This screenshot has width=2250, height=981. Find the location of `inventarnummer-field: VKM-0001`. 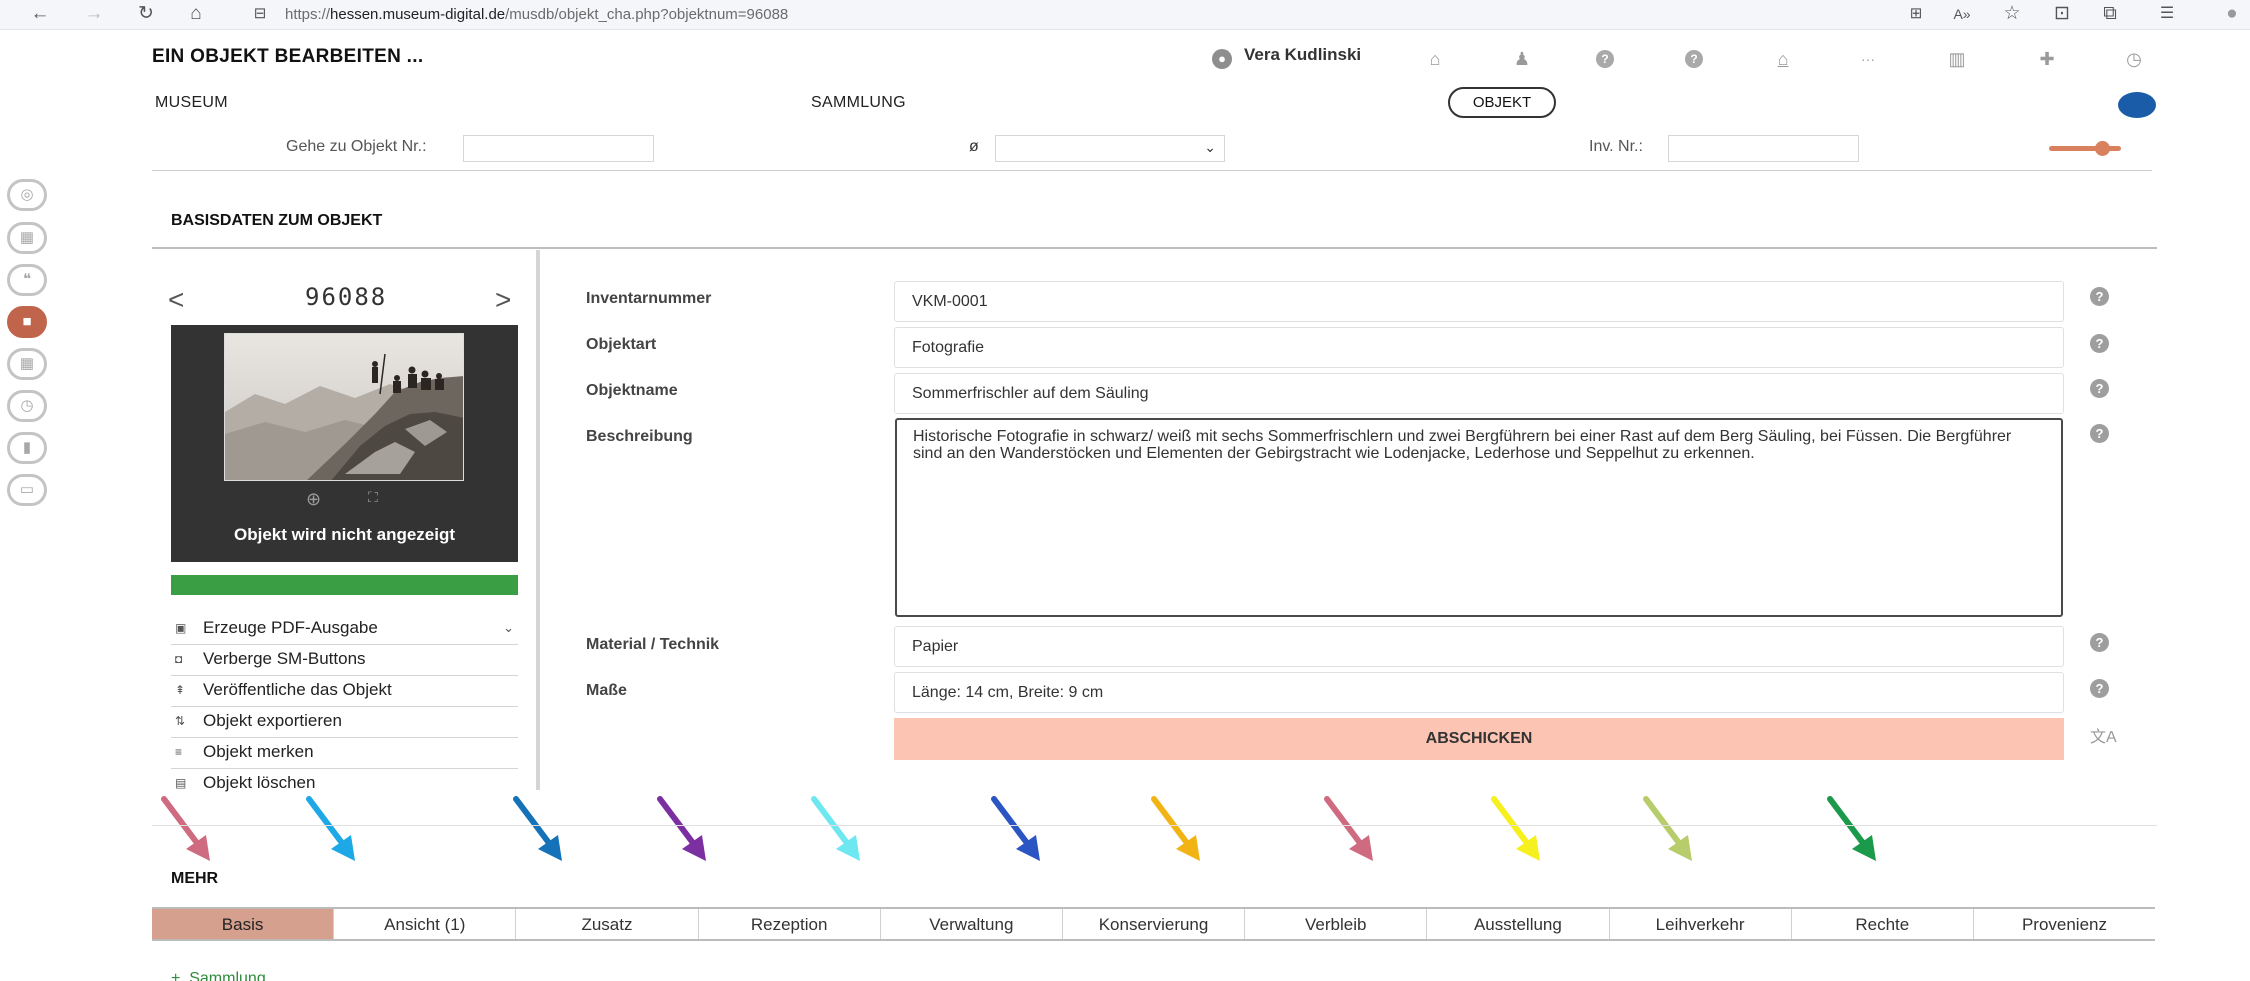

inventarnummer-field: VKM-0001 is located at coordinates (1479, 301).